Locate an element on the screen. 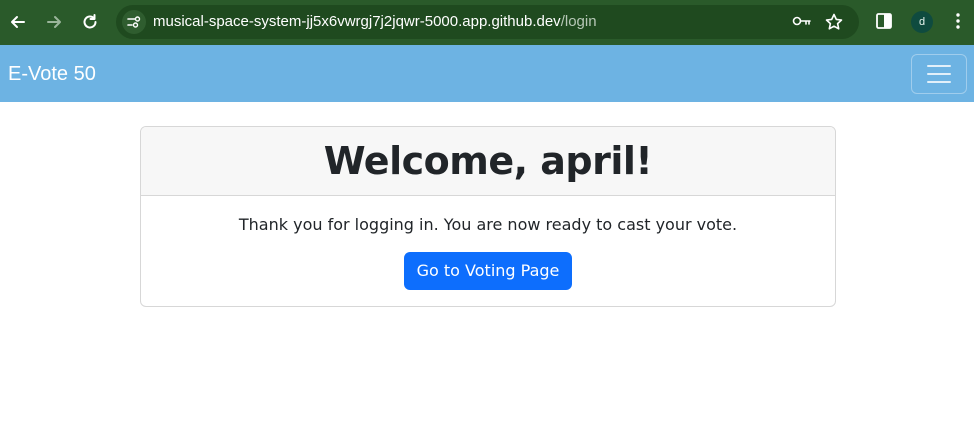 Image resolution: width=974 pixels, height=427 pixels. go-to-voting-button: Go to Voting Page is located at coordinates (488, 271).